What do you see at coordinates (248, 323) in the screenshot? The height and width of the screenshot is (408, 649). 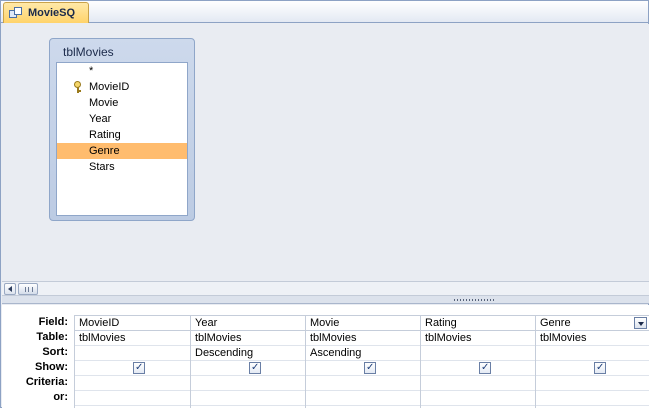 I see `field-cell: Year` at bounding box center [248, 323].